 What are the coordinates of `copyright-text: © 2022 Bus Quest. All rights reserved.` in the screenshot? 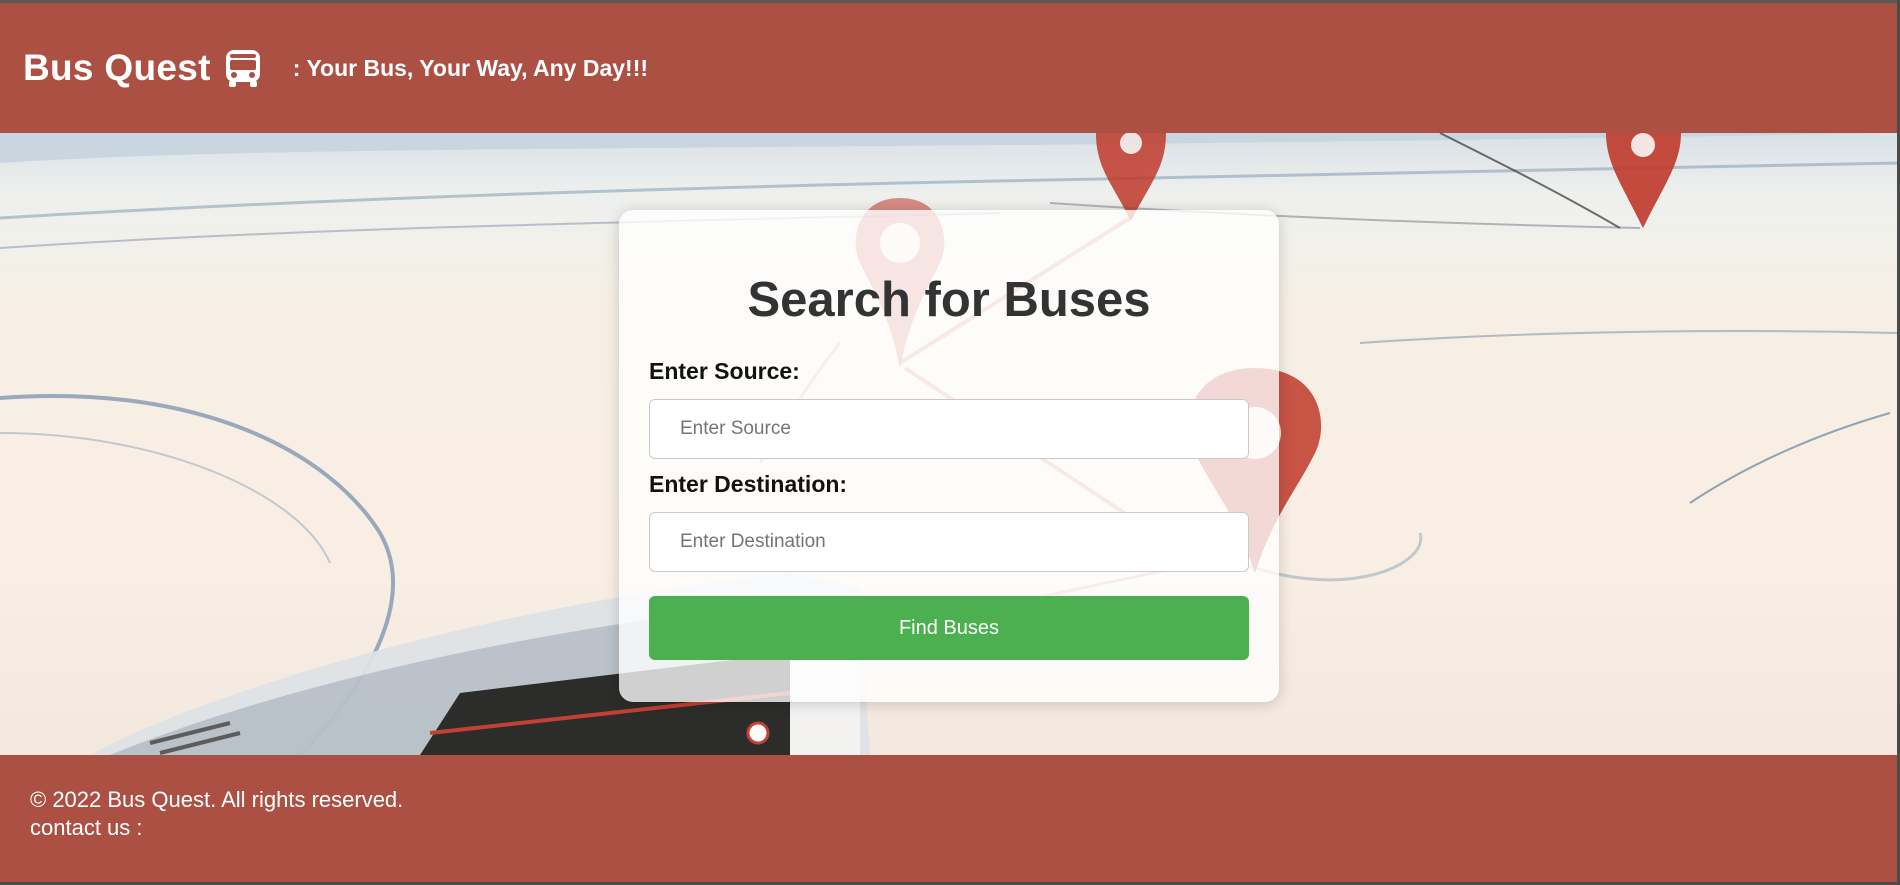 It's located at (217, 799).